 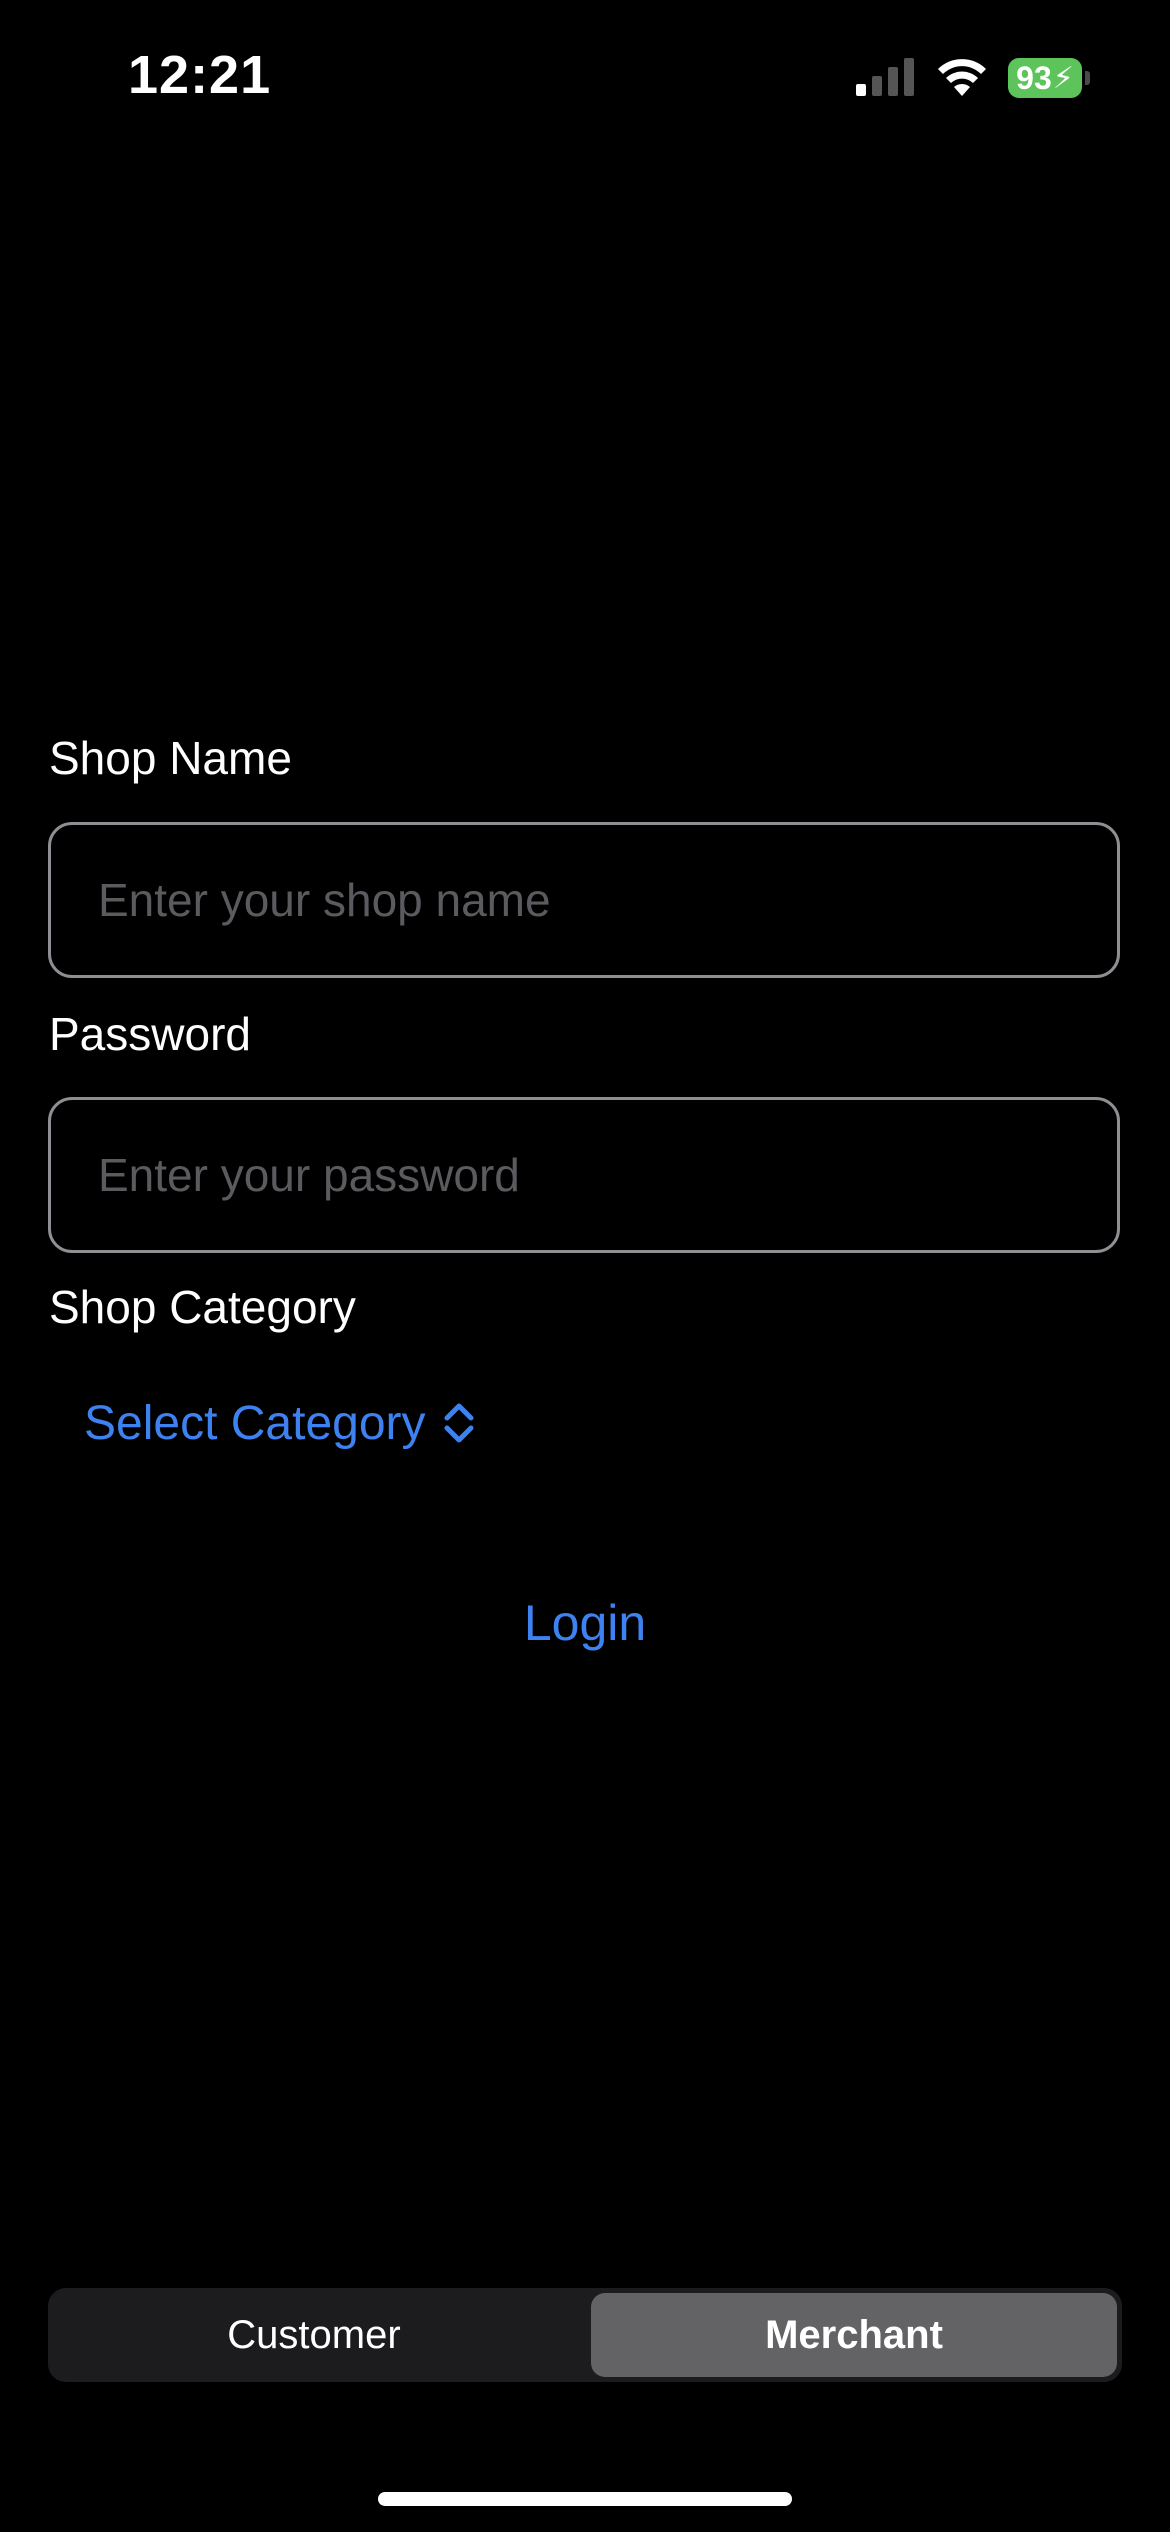 I want to click on shop-category-label: Shop Category, so click(x=202, y=1307).